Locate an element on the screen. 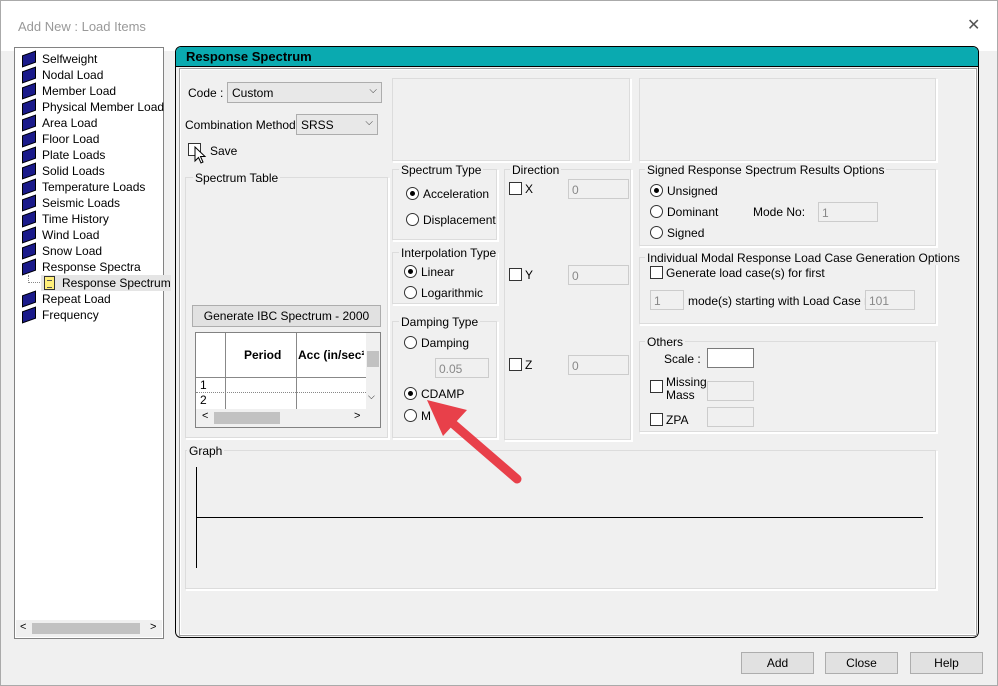  tree-item: Floor Load is located at coordinates (60, 139).